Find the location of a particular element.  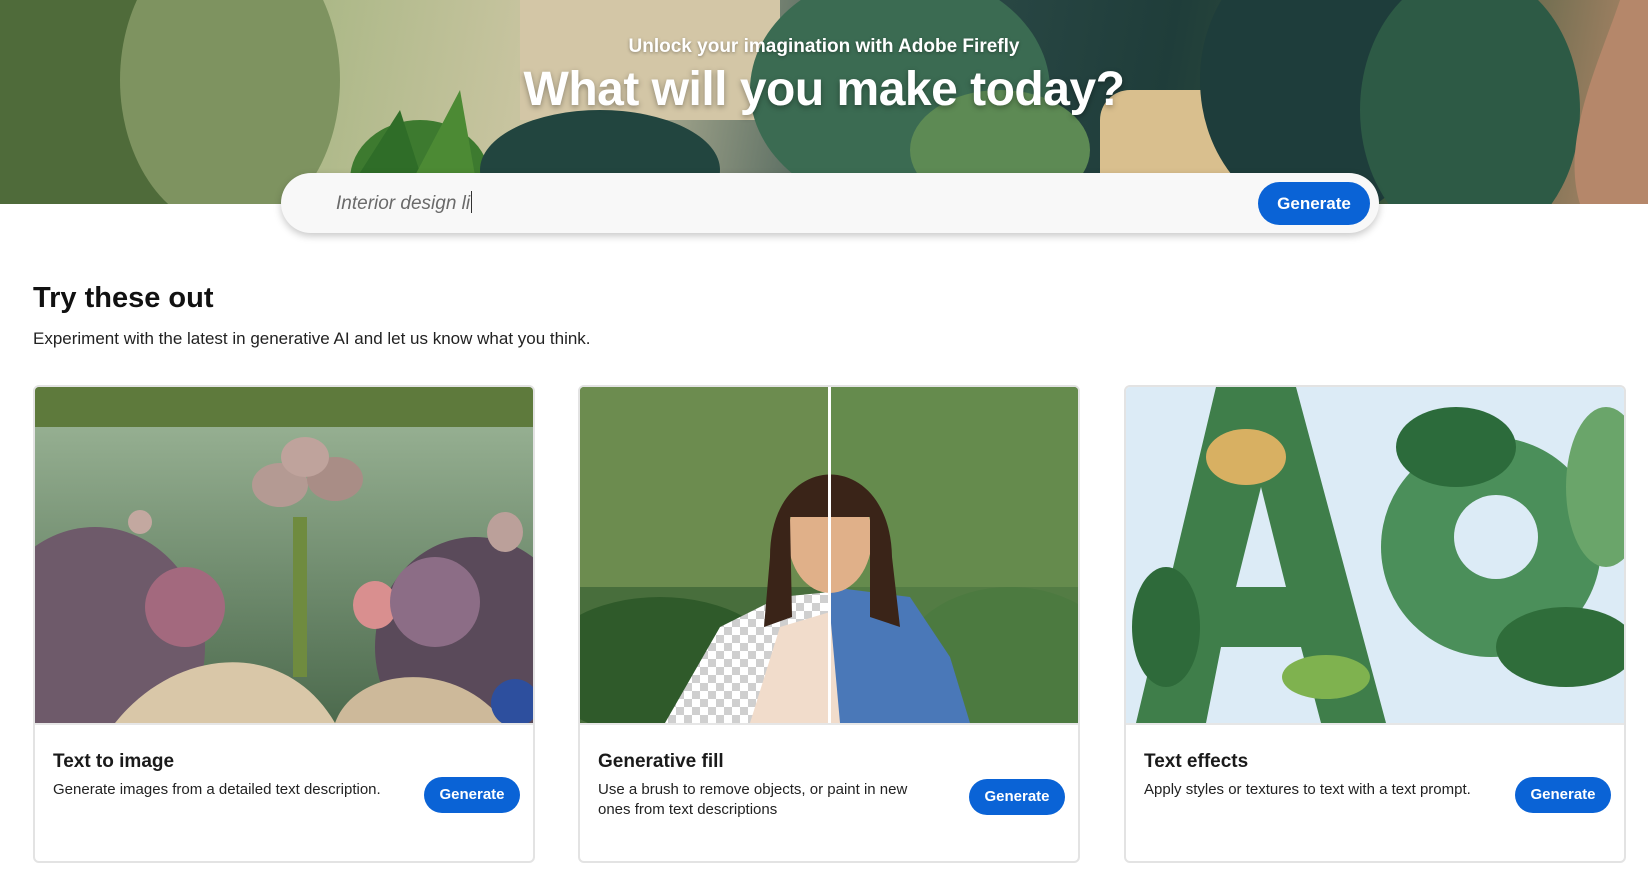

prompt-generate-button: Generate is located at coordinates (1314, 203).